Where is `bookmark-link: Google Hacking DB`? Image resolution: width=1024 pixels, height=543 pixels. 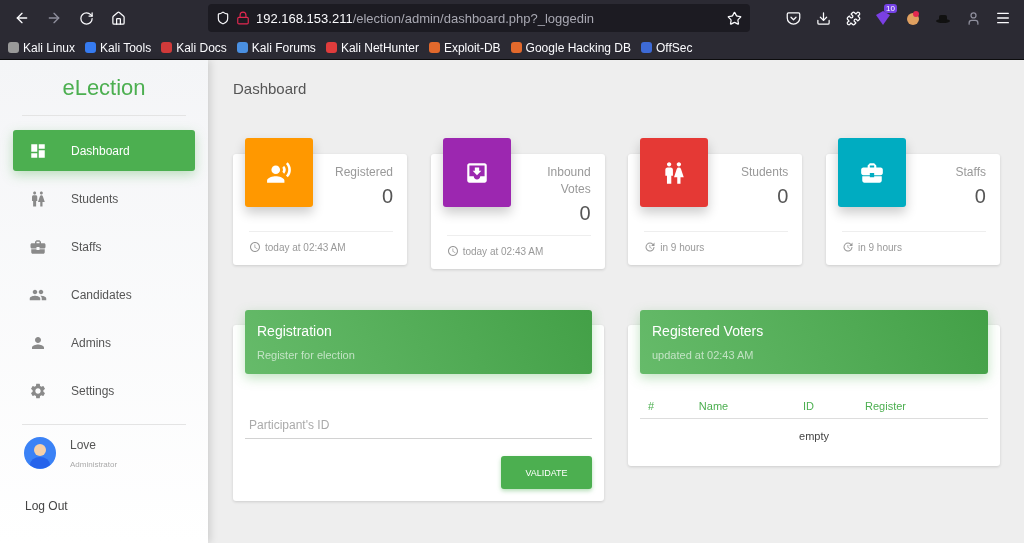
bookmark-link: Google Hacking DB is located at coordinates (570, 47).